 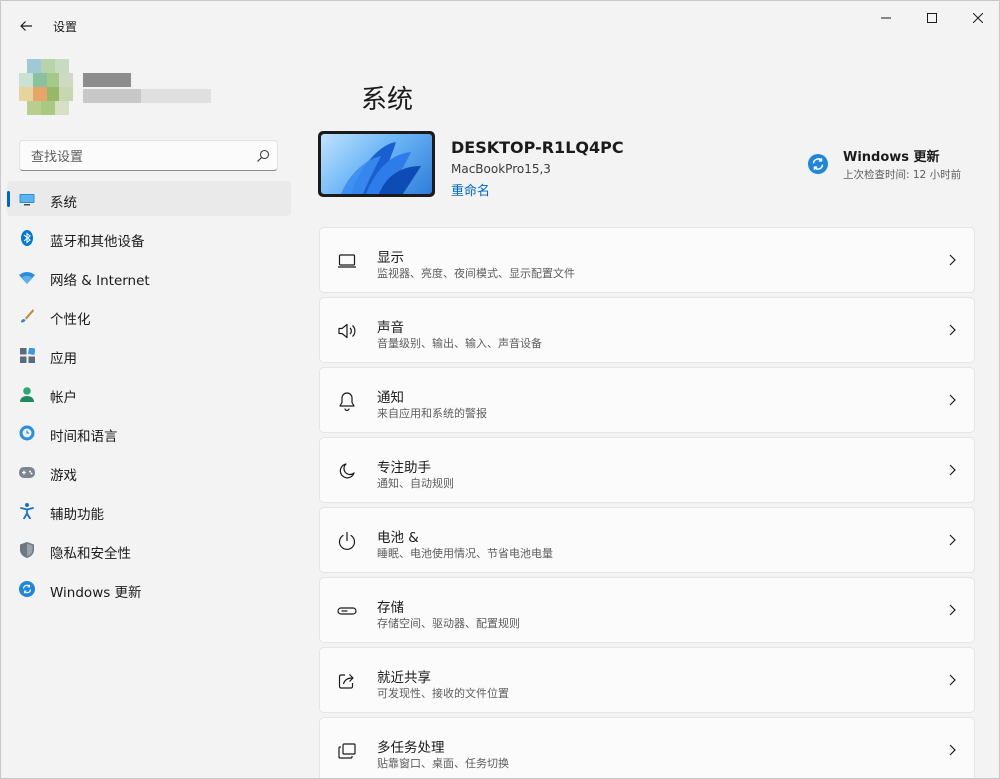 What do you see at coordinates (647, 747) in the screenshot?
I see `setting-multitasking: 多任务处理 贴靠窗口、桌面、任务切换` at bounding box center [647, 747].